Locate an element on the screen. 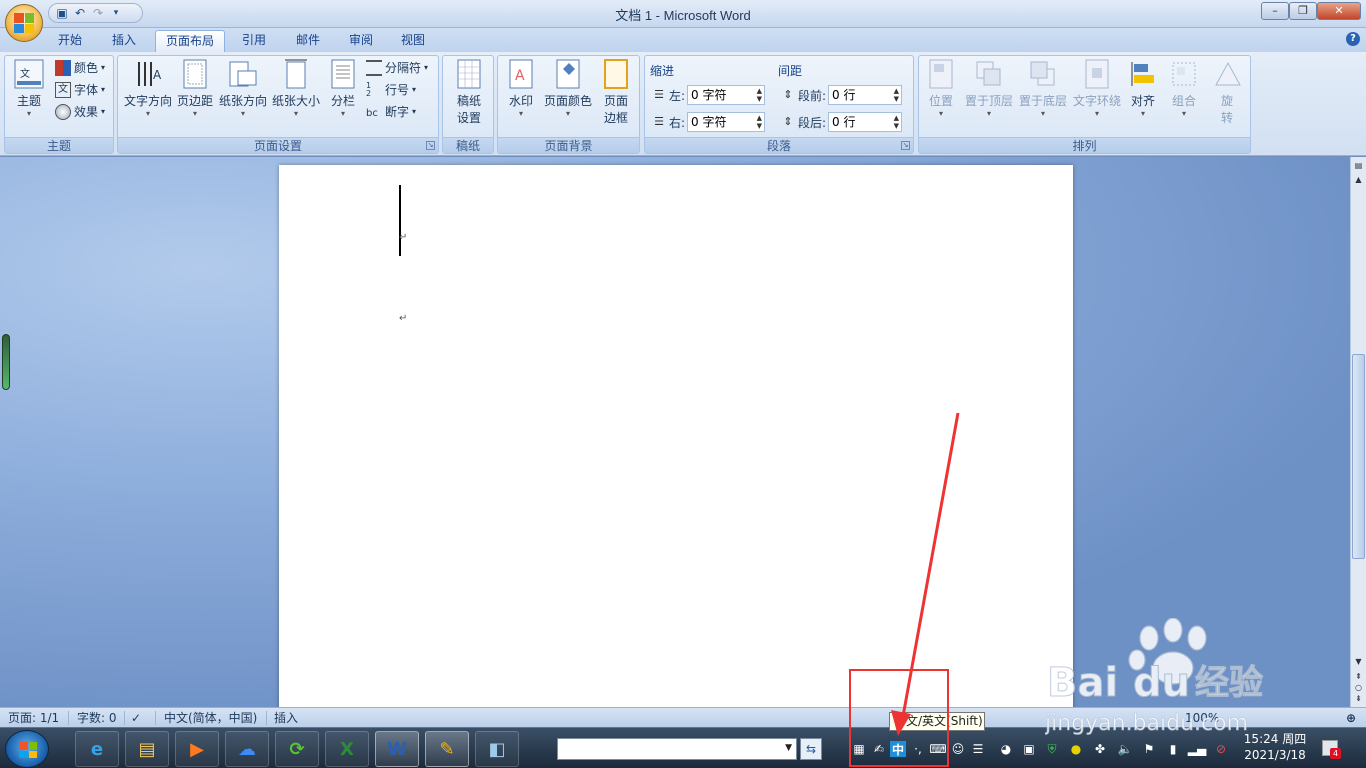 The height and width of the screenshot is (768, 1366). power-icon: ▮ is located at coordinates (1173, 749).